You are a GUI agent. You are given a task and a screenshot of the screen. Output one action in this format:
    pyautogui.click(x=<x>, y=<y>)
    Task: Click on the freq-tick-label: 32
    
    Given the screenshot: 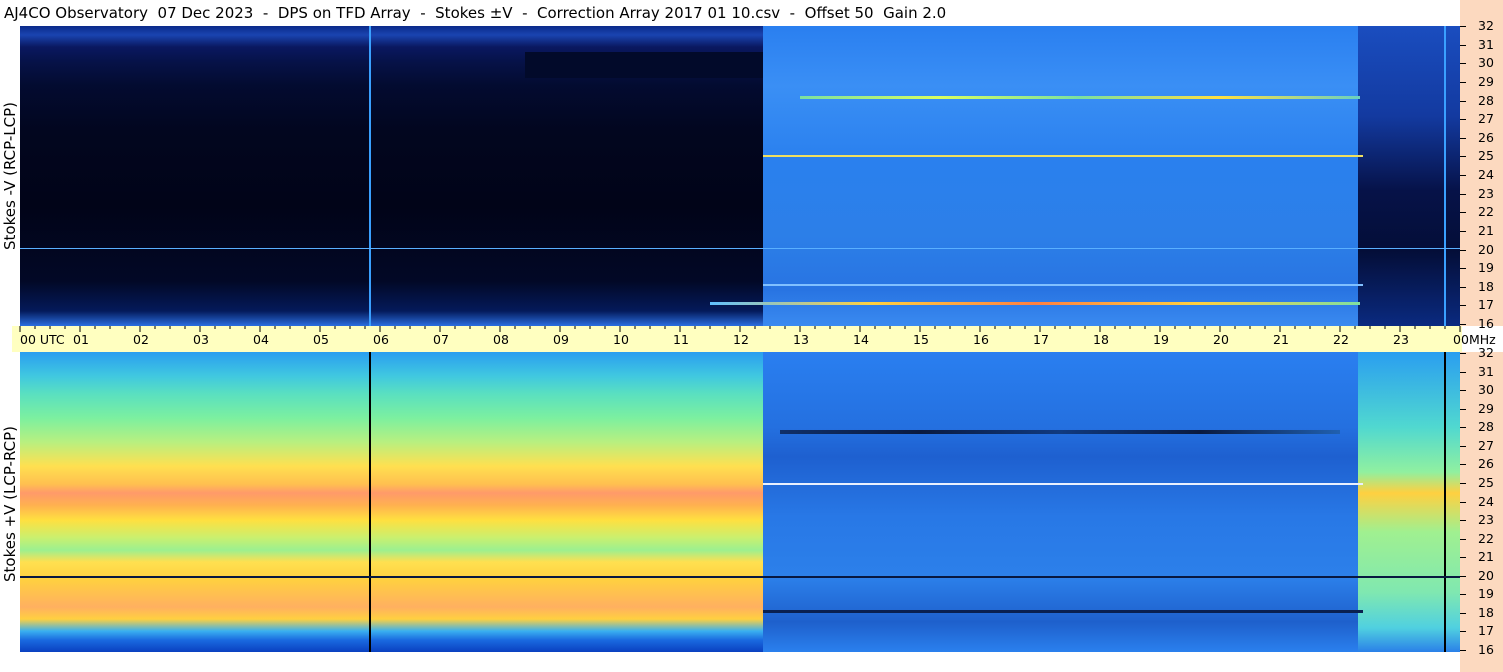 What is the action you would take?
    pyautogui.click(x=1486, y=25)
    